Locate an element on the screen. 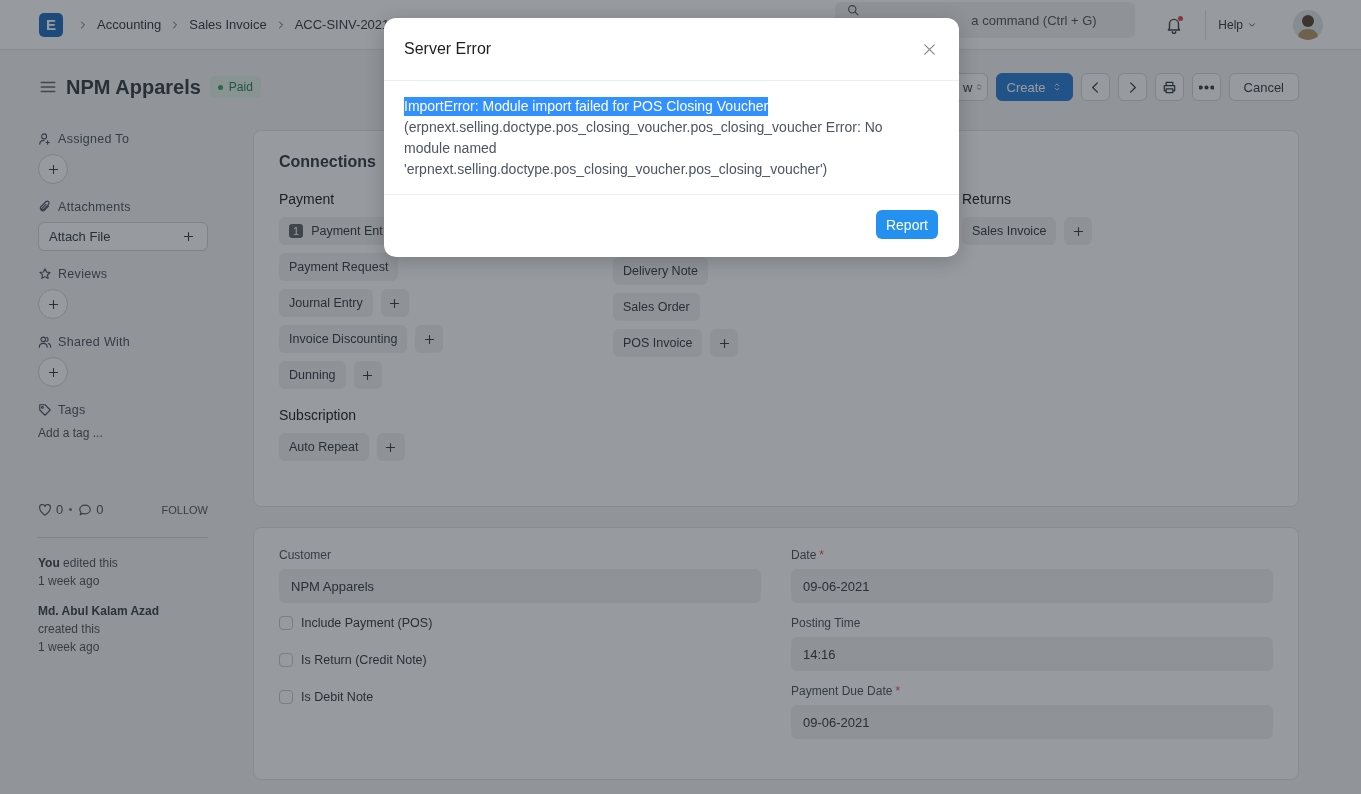 The image size is (1361, 794). link-button: Sales Order is located at coordinates (656, 307).